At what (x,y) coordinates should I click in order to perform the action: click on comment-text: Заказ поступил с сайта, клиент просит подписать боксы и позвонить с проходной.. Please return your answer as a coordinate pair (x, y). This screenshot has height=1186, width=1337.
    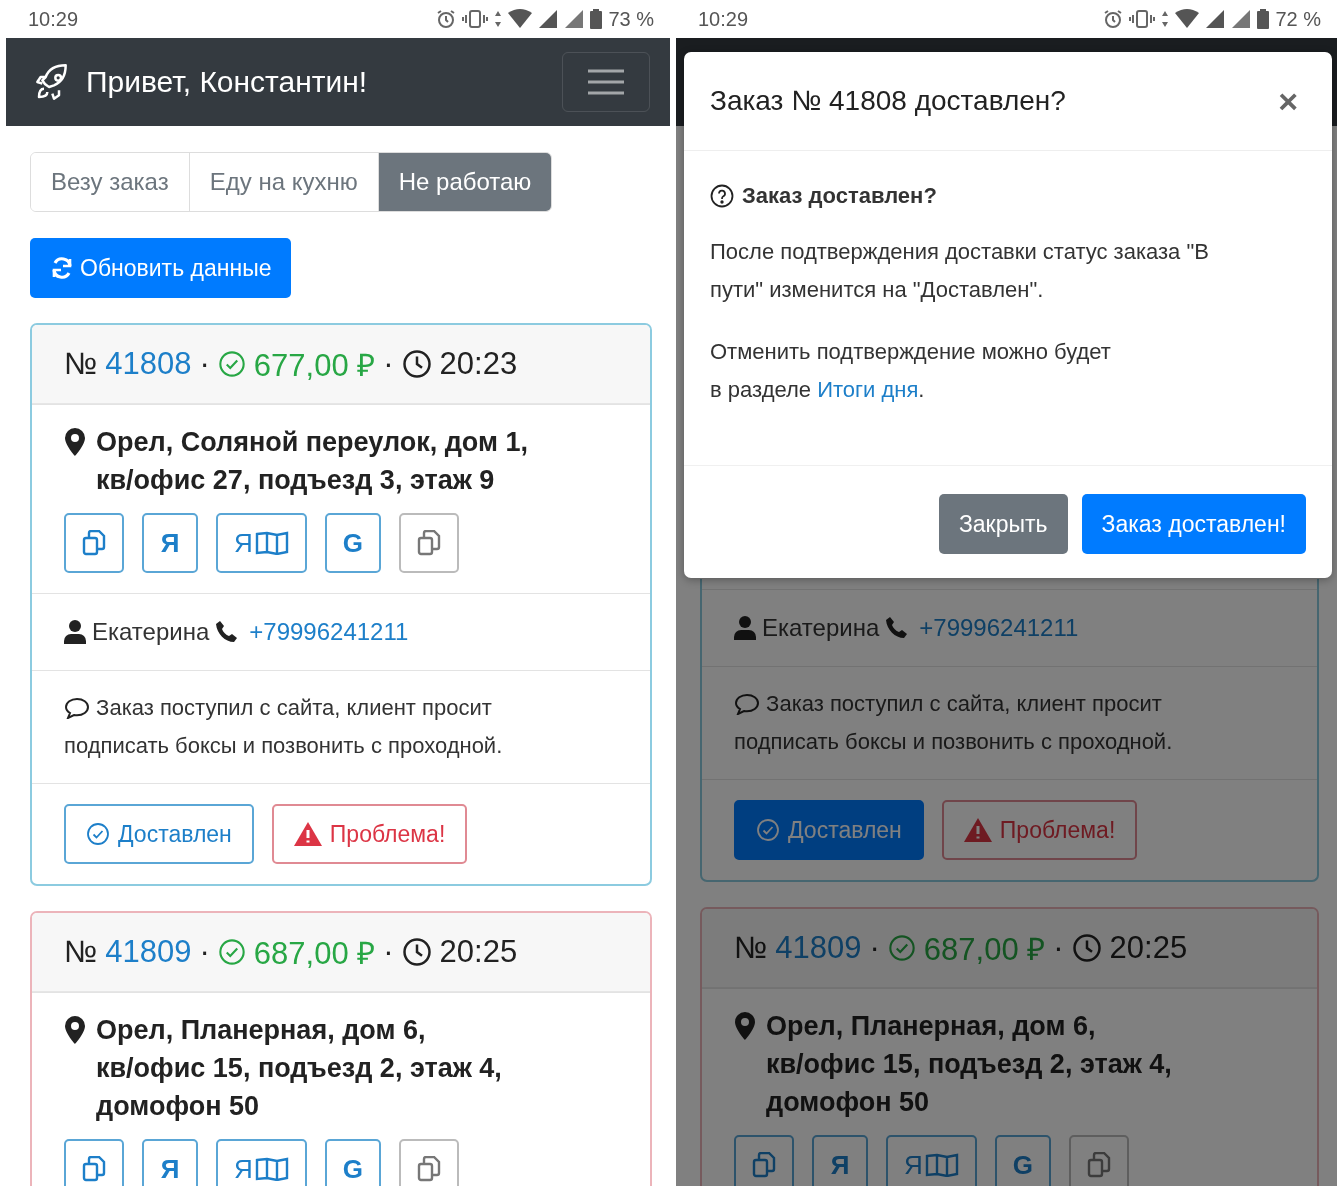
    Looking at the image, I should click on (953, 722).